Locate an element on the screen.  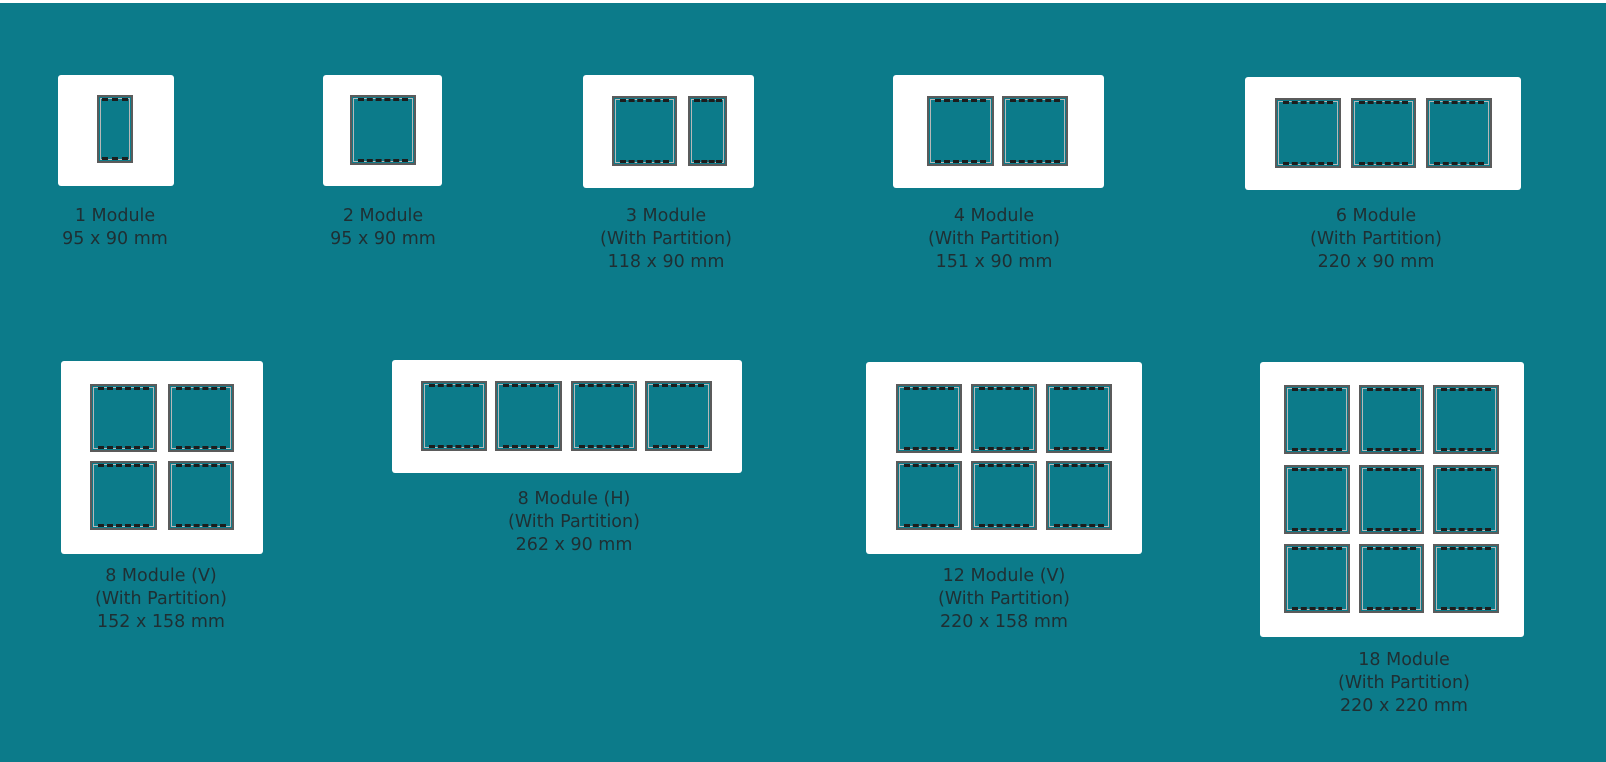
caption-line: 18 Module is located at coordinates (1404, 660).